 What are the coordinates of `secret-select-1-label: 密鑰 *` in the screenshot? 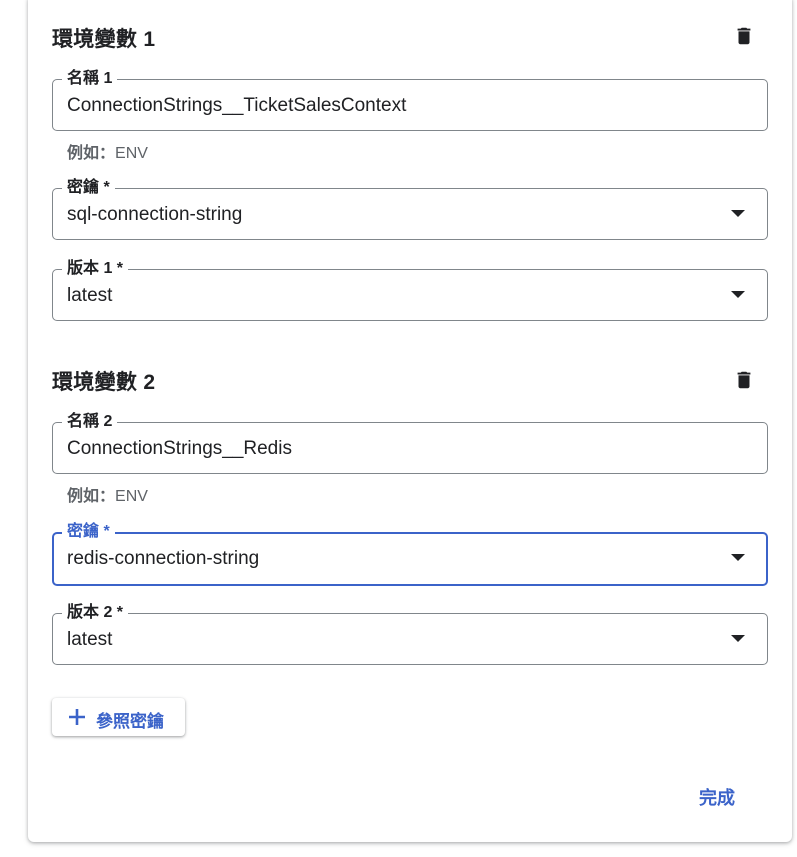 It's located at (88, 188).